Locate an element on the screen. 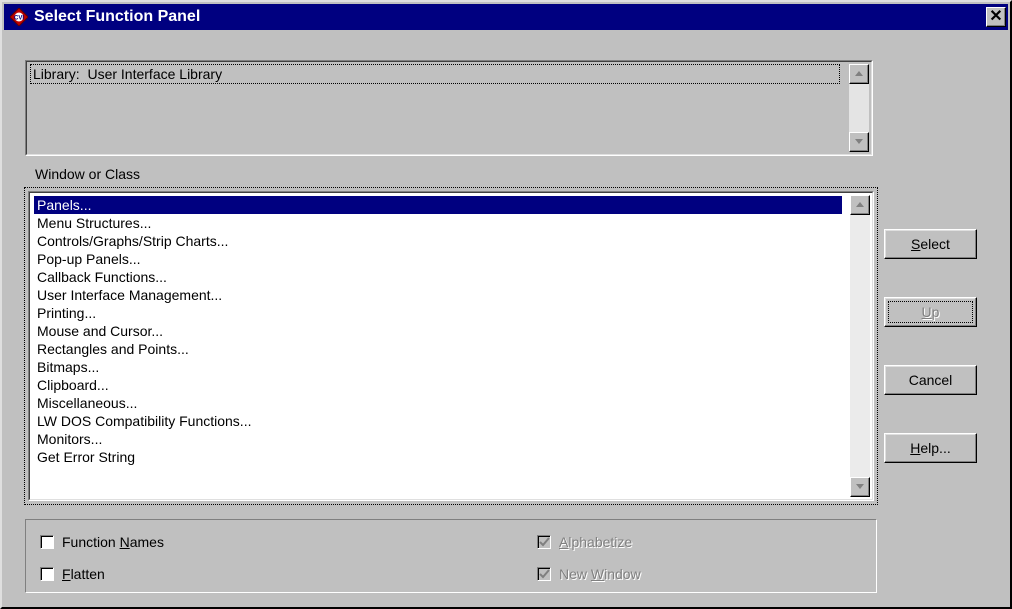 The height and width of the screenshot is (609, 1012). select-mnemonic: S is located at coordinates (916, 244).